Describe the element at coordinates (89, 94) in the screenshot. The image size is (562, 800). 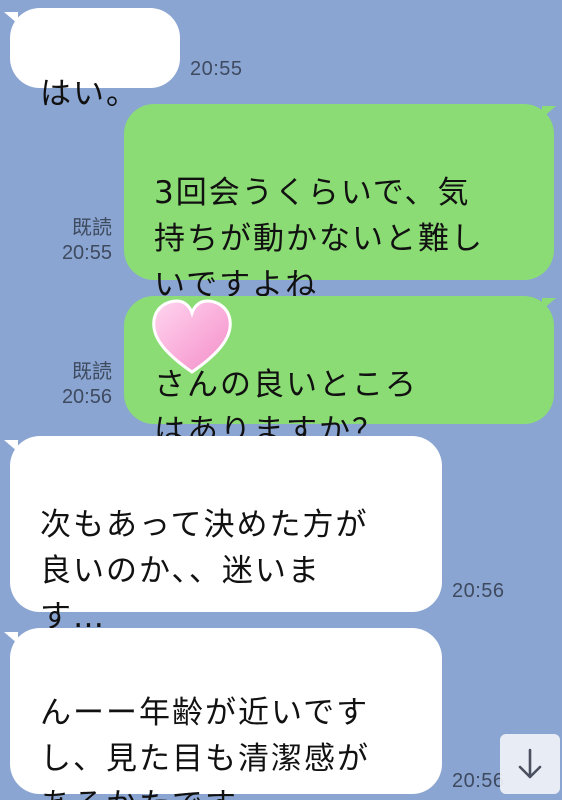
I see `message-text: はい。` at that location.